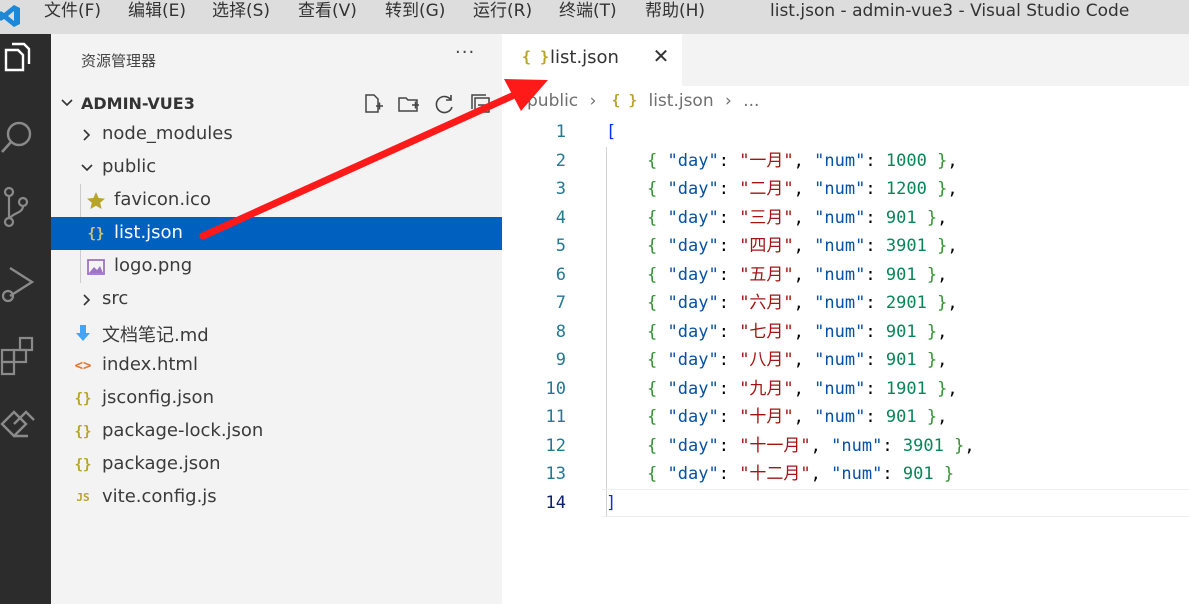 This screenshot has width=1189, height=604. Describe the element at coordinates (115, 298) in the screenshot. I see `tree-item-label: src` at that location.